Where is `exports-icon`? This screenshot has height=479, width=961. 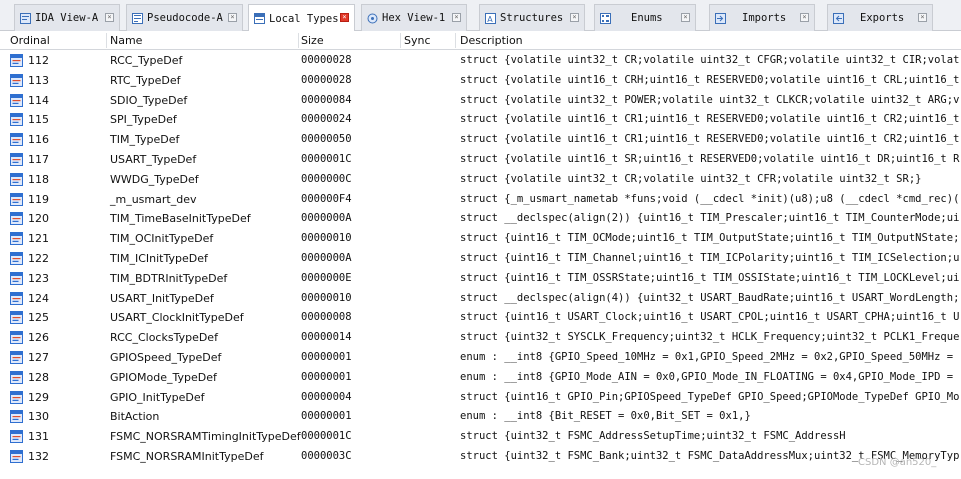
exports-icon is located at coordinates (838, 18).